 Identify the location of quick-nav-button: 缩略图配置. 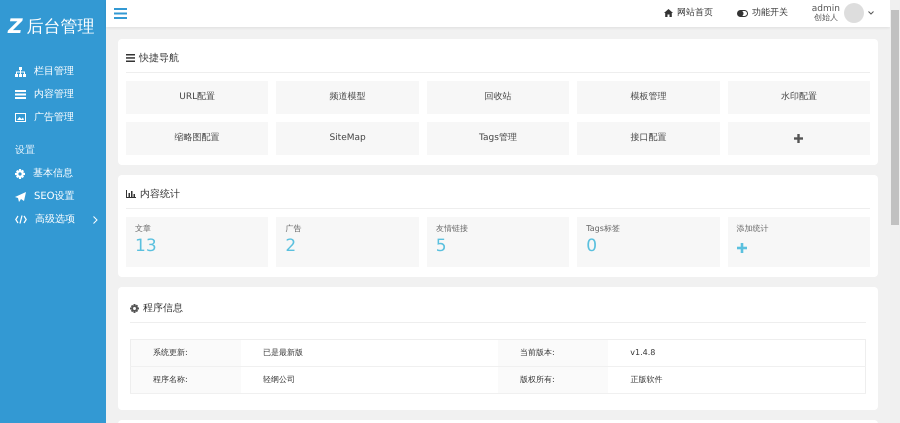
(197, 138).